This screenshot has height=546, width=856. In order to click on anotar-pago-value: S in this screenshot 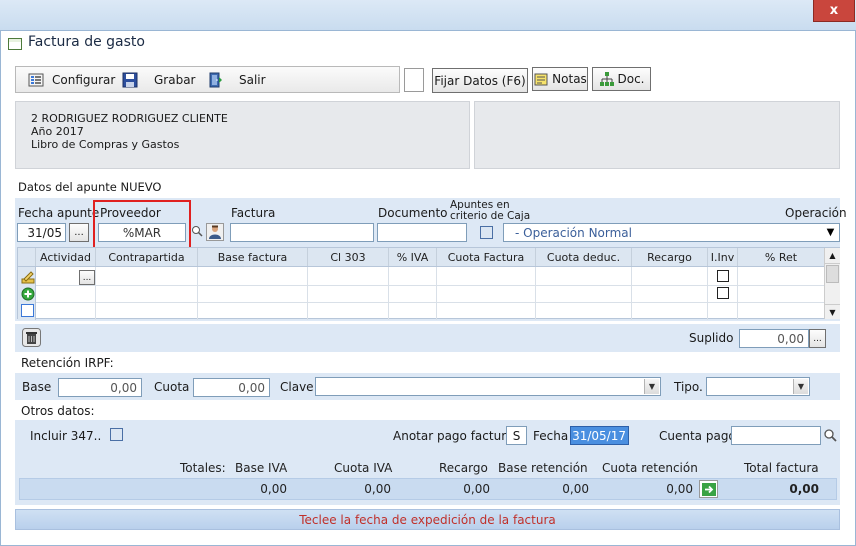, I will do `click(516, 435)`.